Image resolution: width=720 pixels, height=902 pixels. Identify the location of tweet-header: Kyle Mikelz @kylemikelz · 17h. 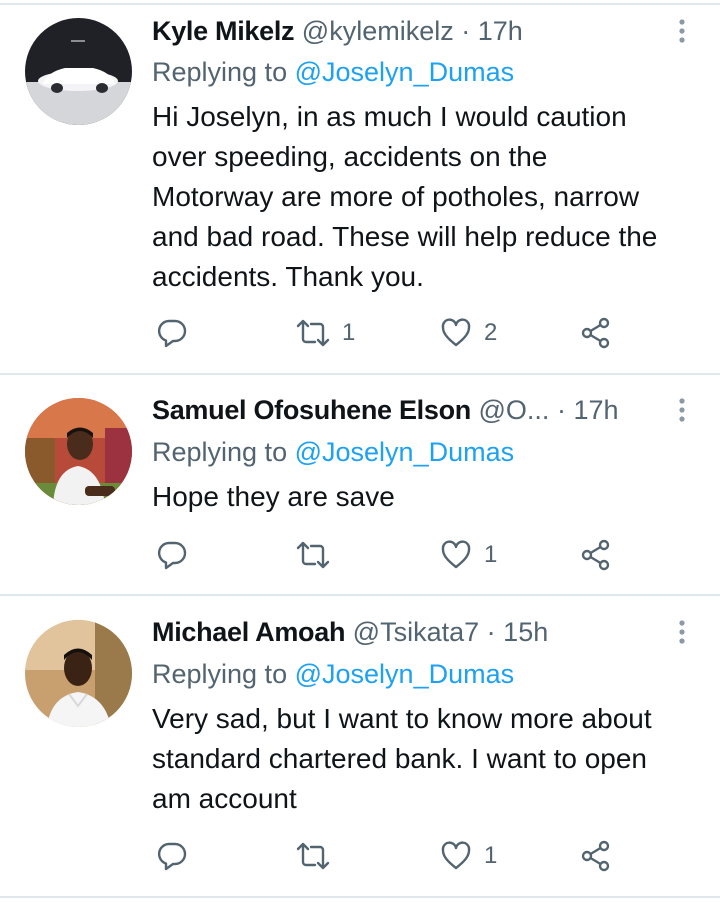
(337, 31).